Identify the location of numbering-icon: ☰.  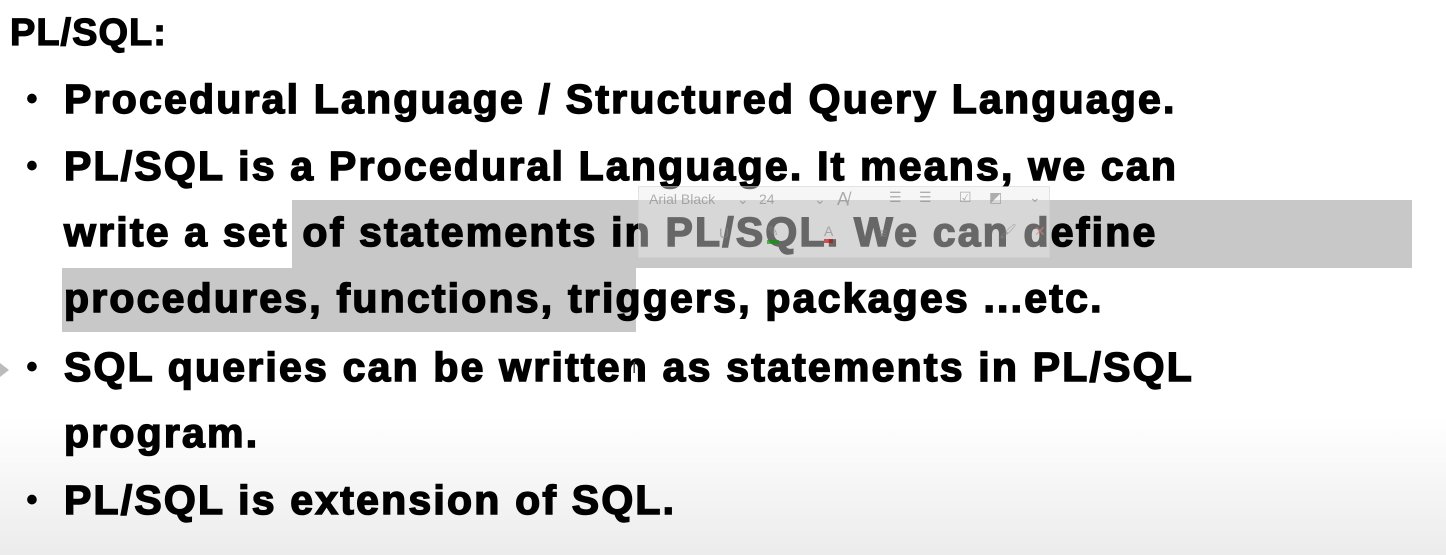
(925, 197).